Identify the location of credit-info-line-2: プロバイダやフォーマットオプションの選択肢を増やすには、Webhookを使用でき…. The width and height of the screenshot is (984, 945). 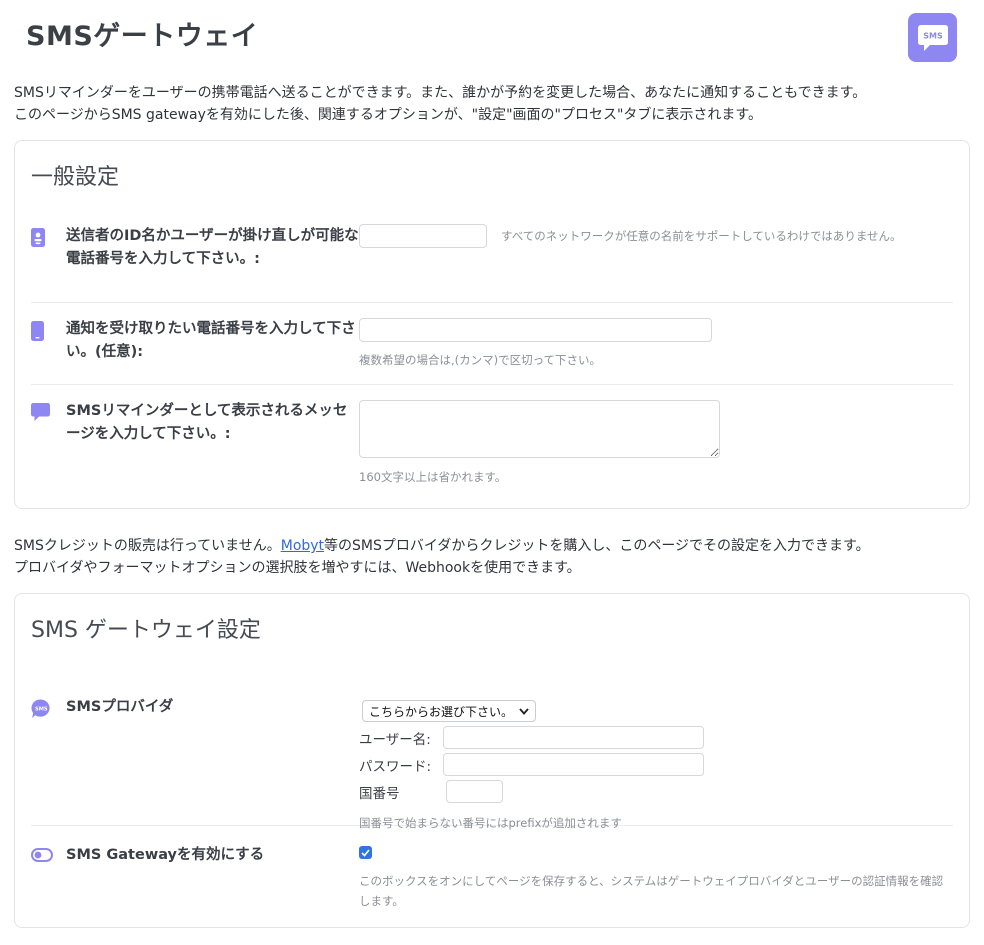
(297, 568).